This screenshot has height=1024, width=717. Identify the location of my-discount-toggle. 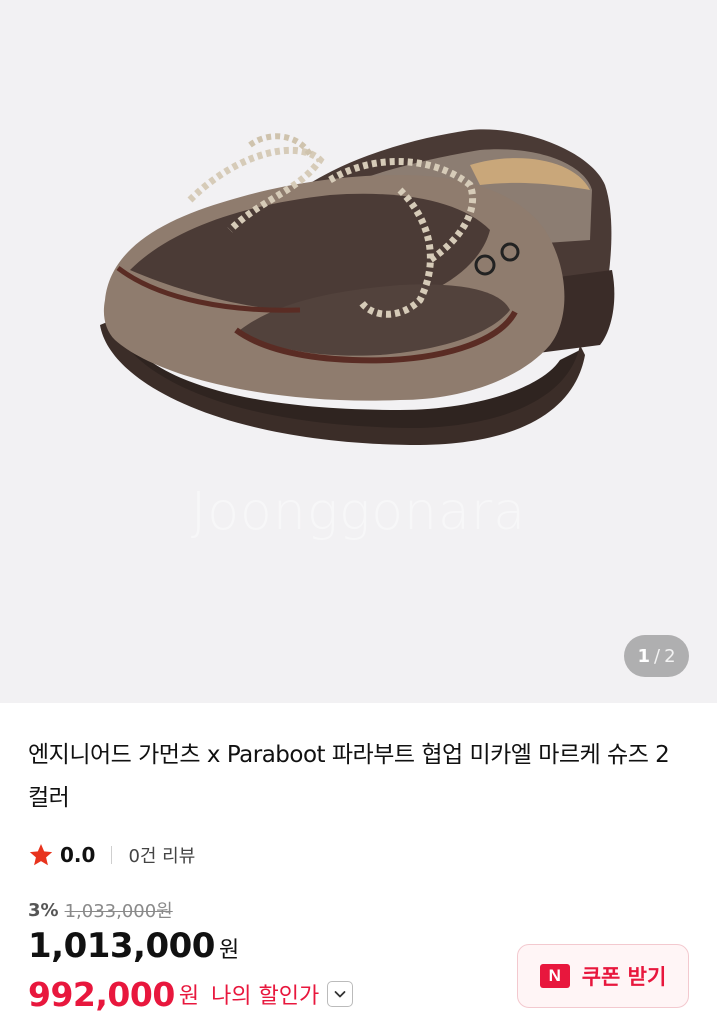
(340, 994).